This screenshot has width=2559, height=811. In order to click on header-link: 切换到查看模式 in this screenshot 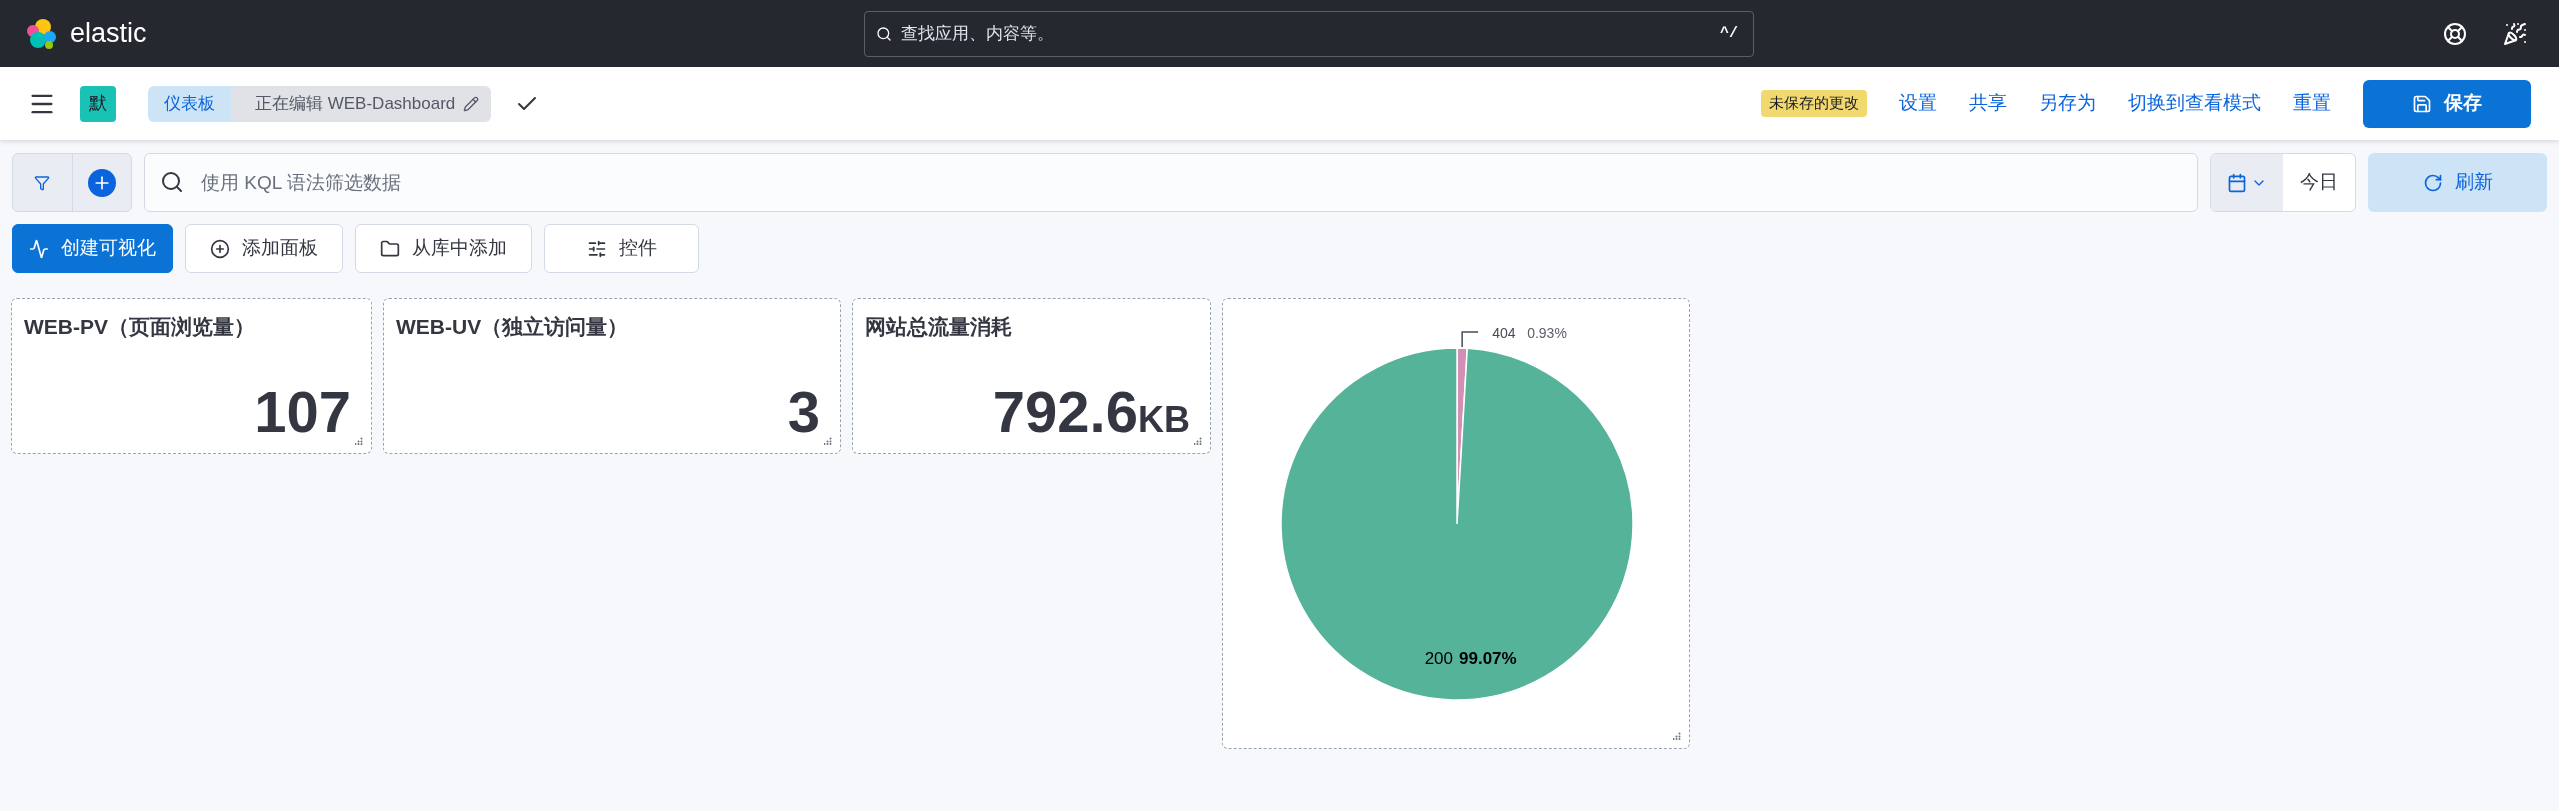, I will do `click(2194, 103)`.